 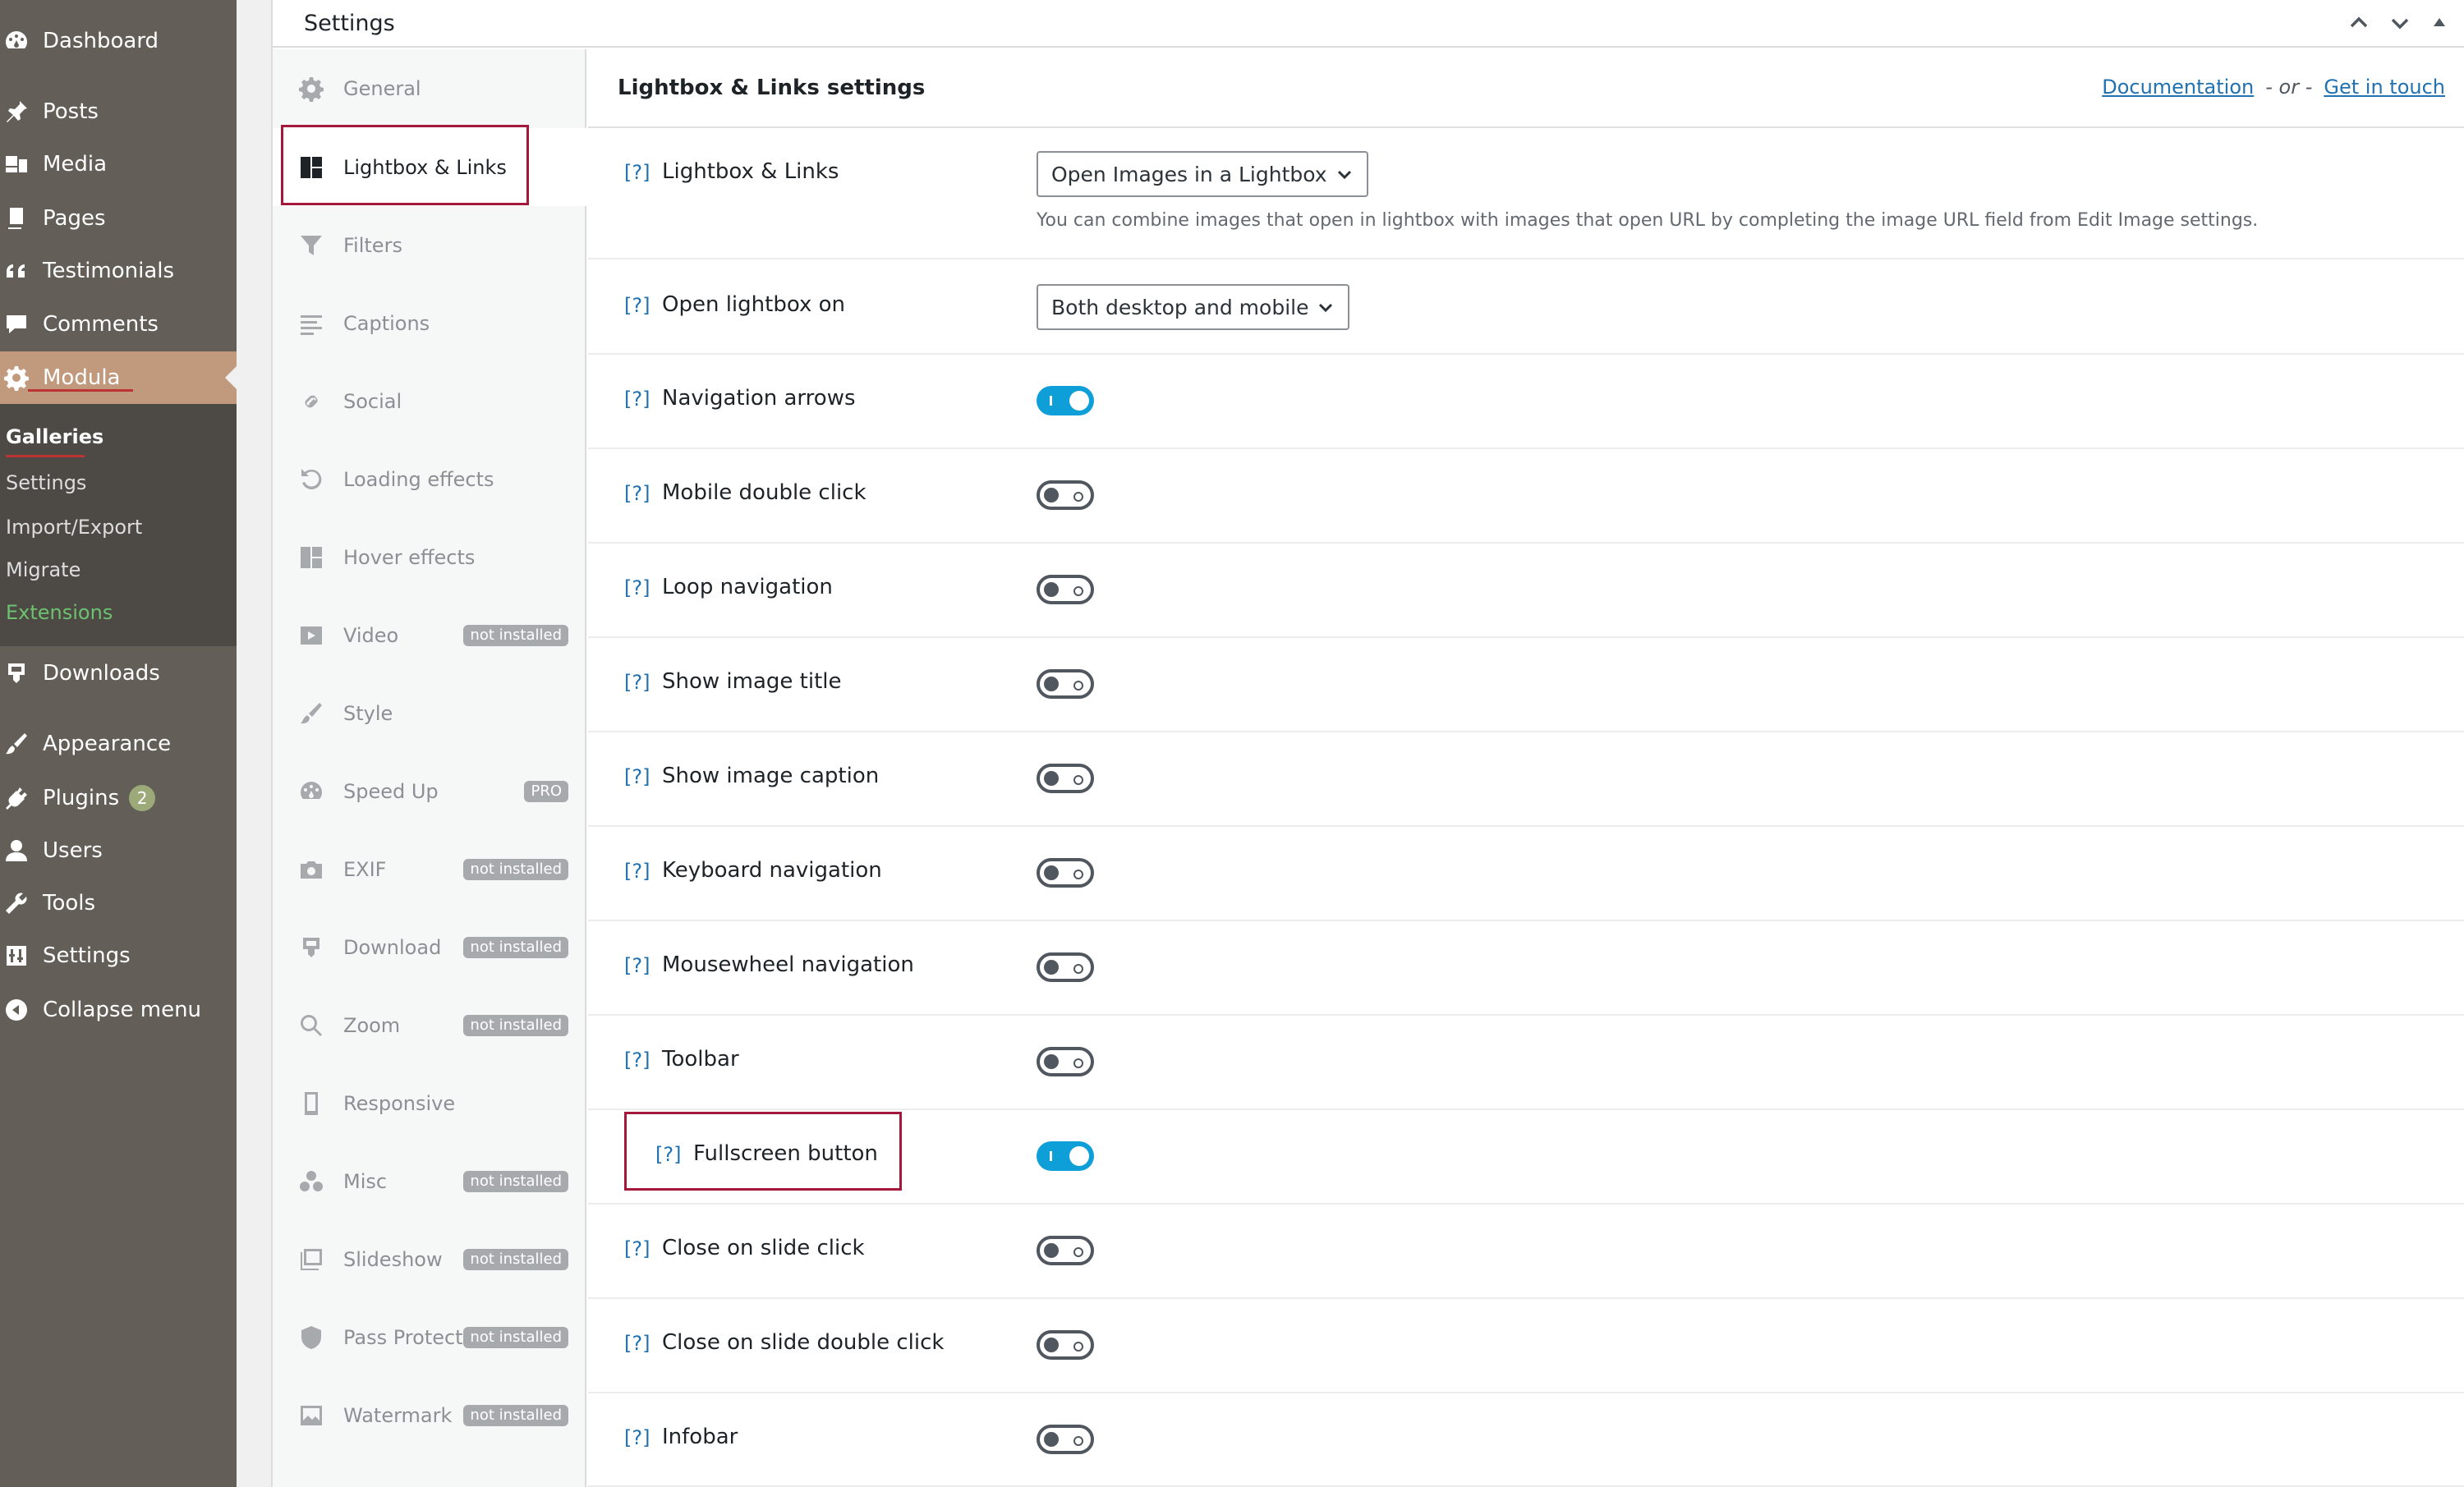 What do you see at coordinates (118, 798) in the screenshot?
I see `menu-plugins: Plugins 2` at bounding box center [118, 798].